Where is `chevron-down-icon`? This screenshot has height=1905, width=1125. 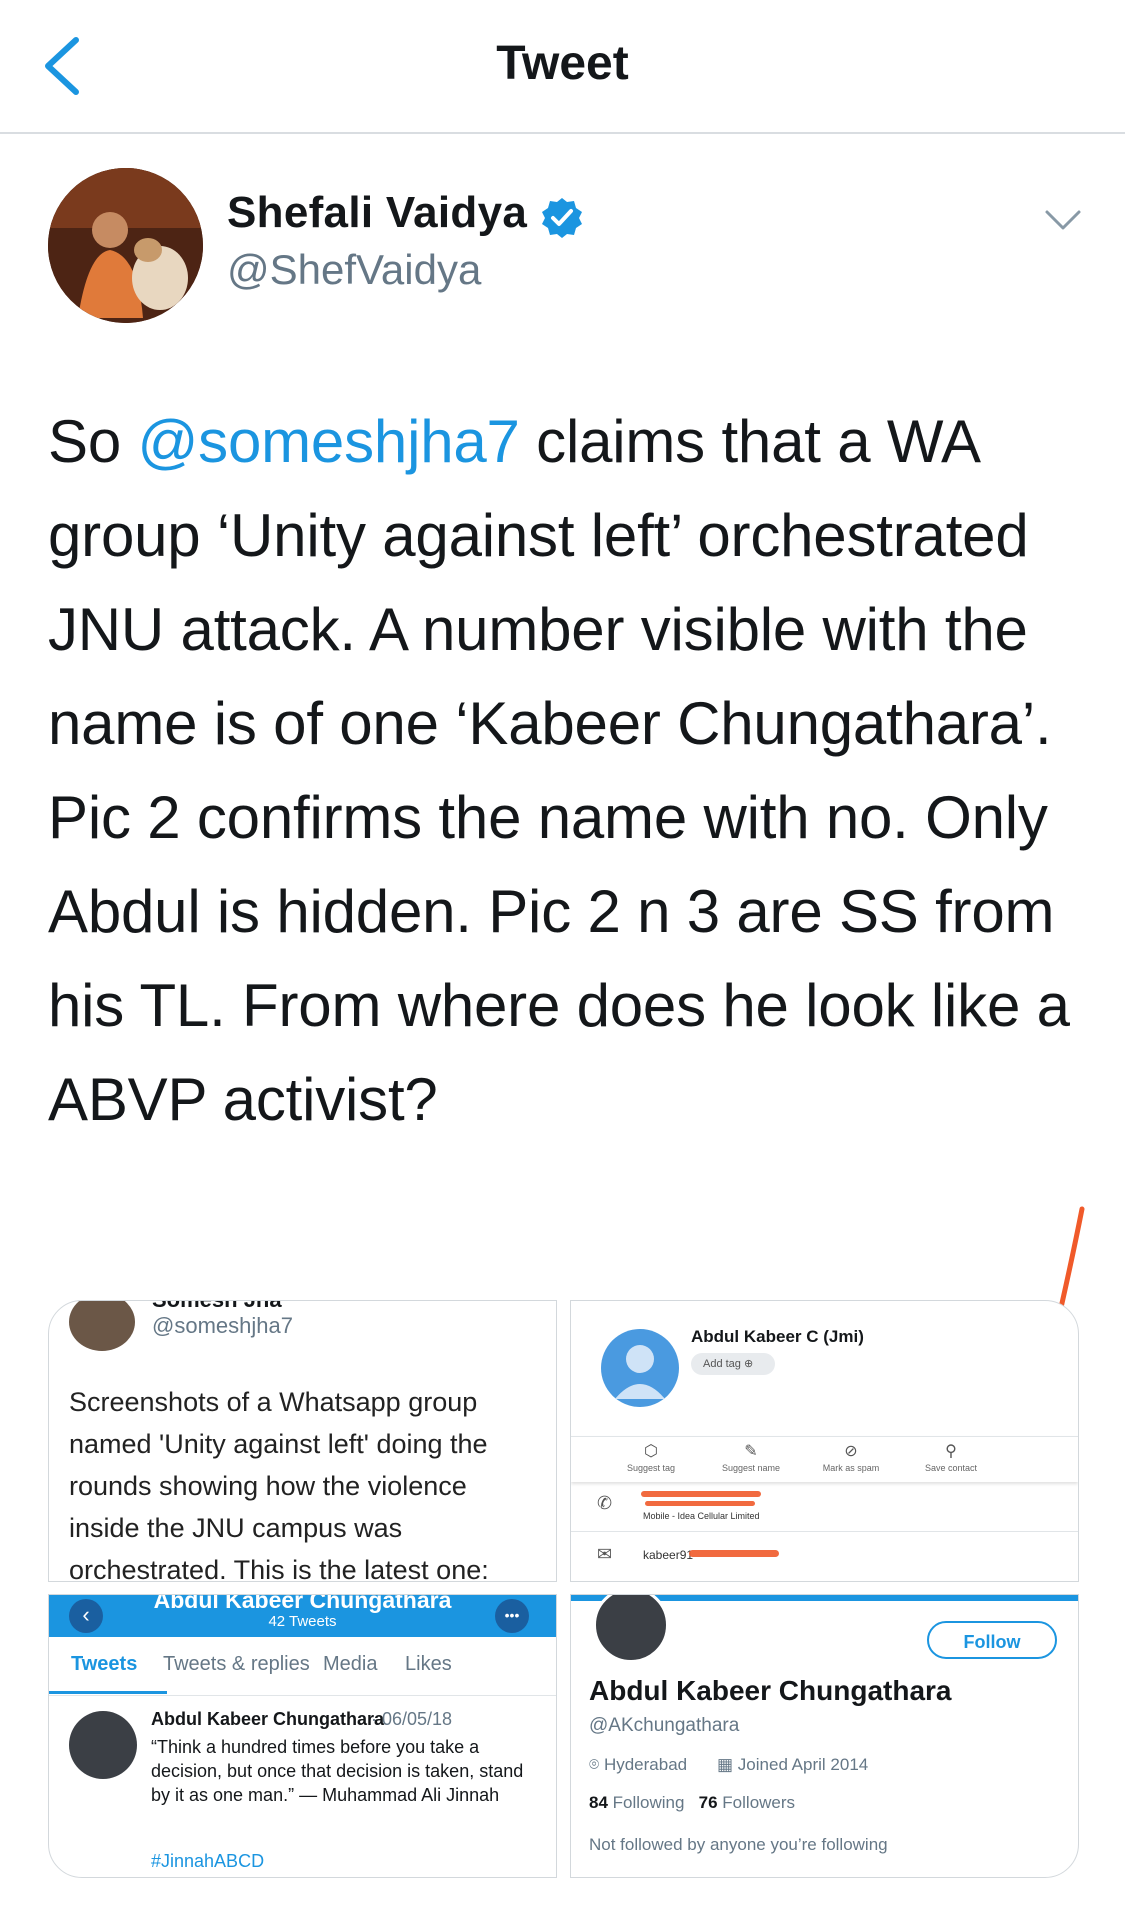
chevron-down-icon is located at coordinates (1063, 221).